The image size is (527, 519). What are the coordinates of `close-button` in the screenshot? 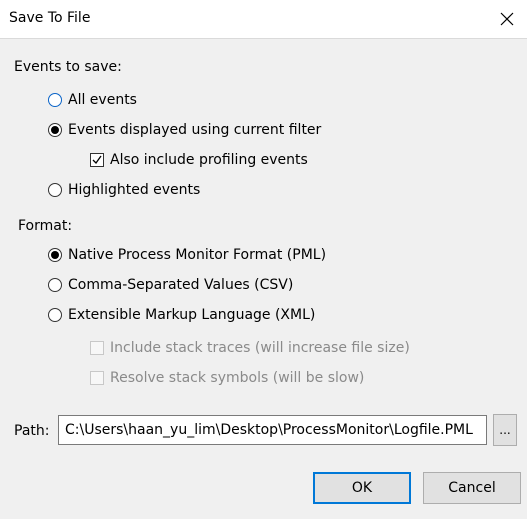 It's located at (507, 19).